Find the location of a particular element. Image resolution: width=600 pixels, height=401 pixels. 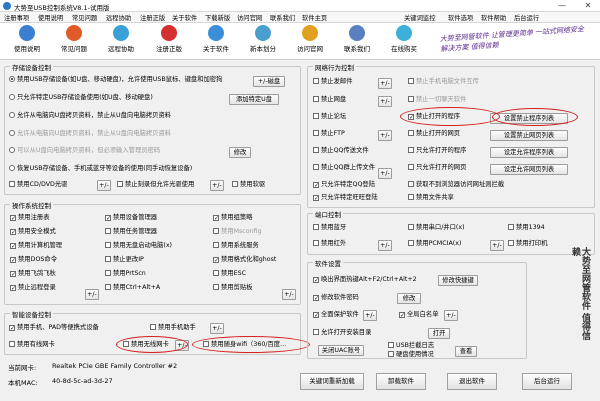

network-checkbox: 禁止打开的网页 is located at coordinates (434, 134).